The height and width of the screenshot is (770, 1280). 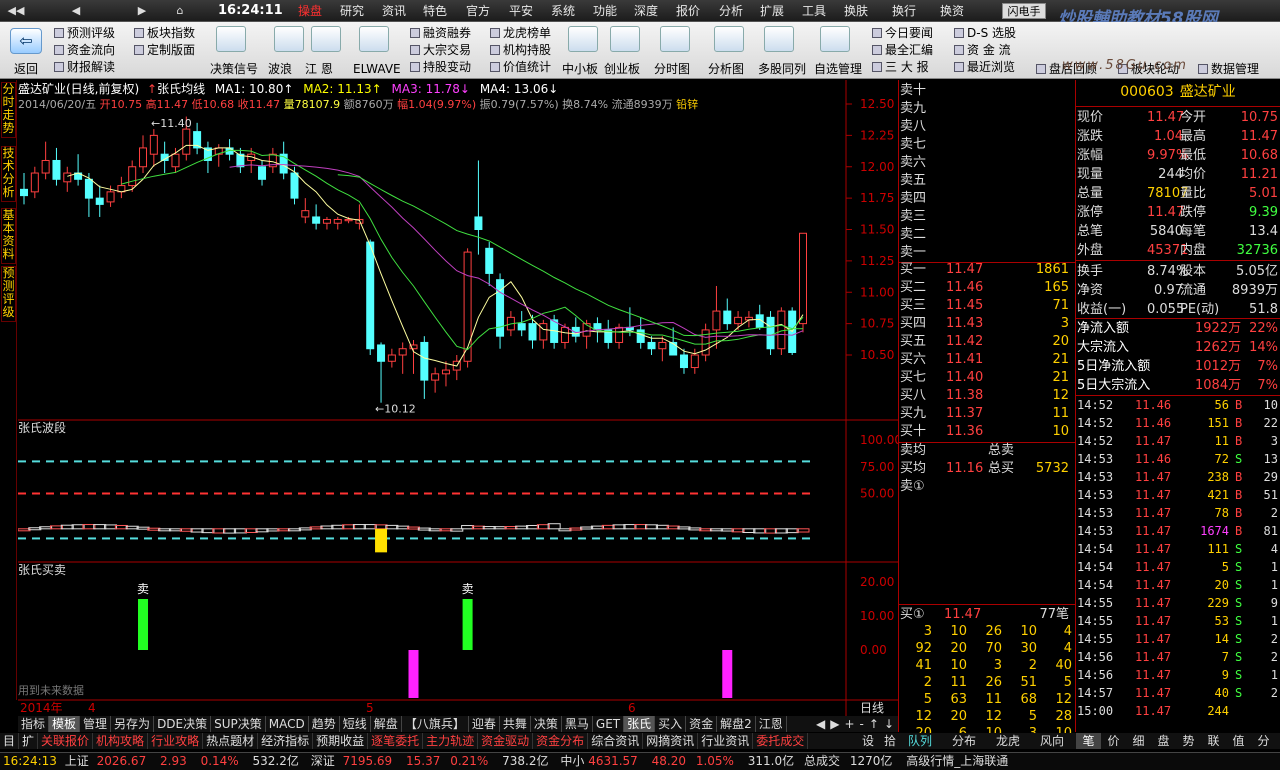 I want to click on toolbar-link: 大宗交易, so click(x=440, y=50).